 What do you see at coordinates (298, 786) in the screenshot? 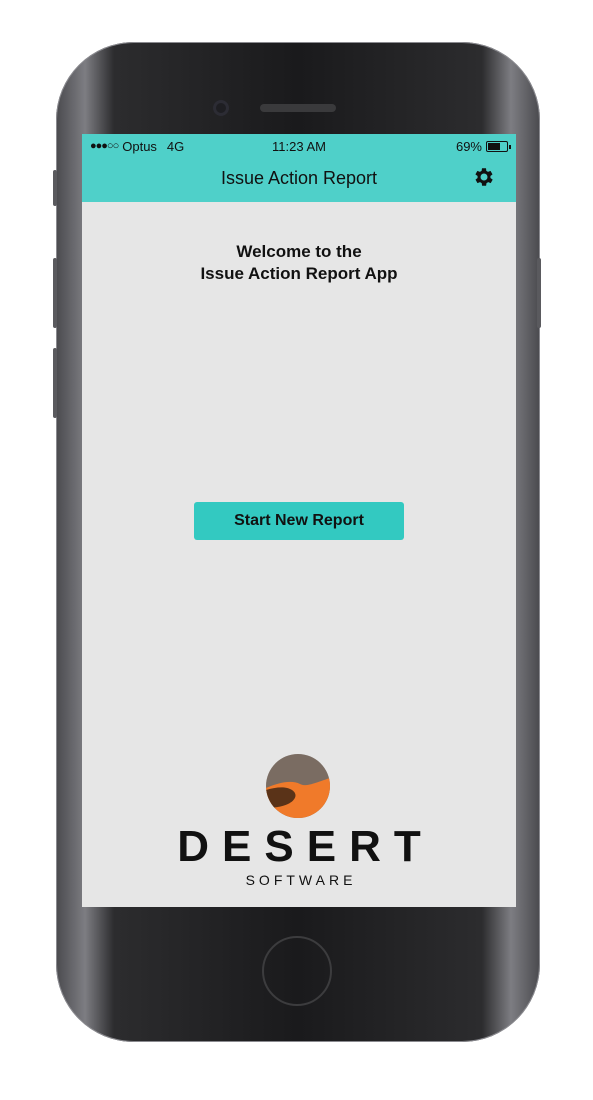
I see `desert-dune-logo-icon` at bounding box center [298, 786].